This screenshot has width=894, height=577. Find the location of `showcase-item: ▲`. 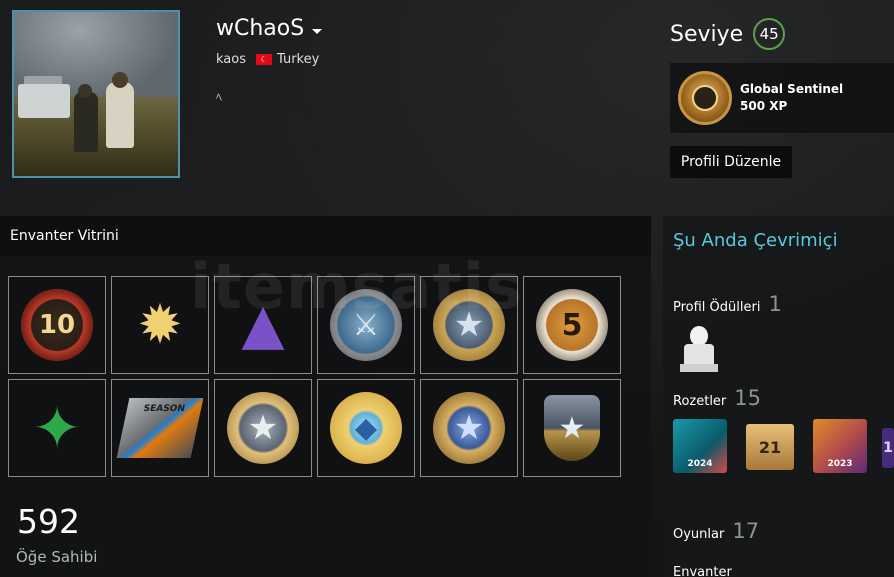

showcase-item: ▲ is located at coordinates (263, 325).